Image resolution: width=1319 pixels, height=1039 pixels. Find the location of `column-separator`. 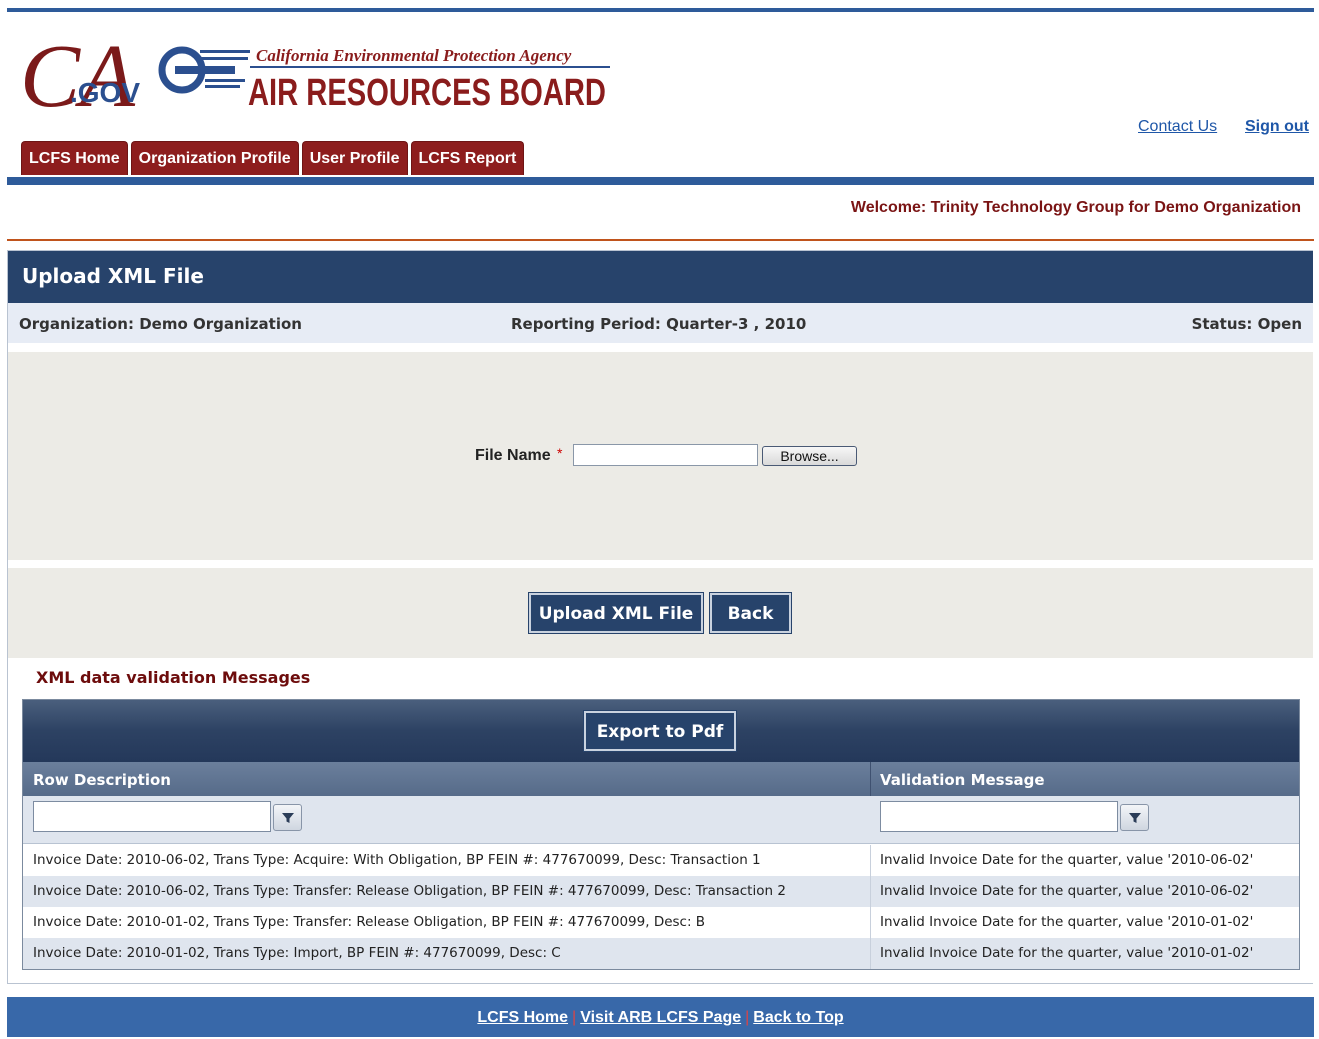

column-separator is located at coordinates (870, 779).